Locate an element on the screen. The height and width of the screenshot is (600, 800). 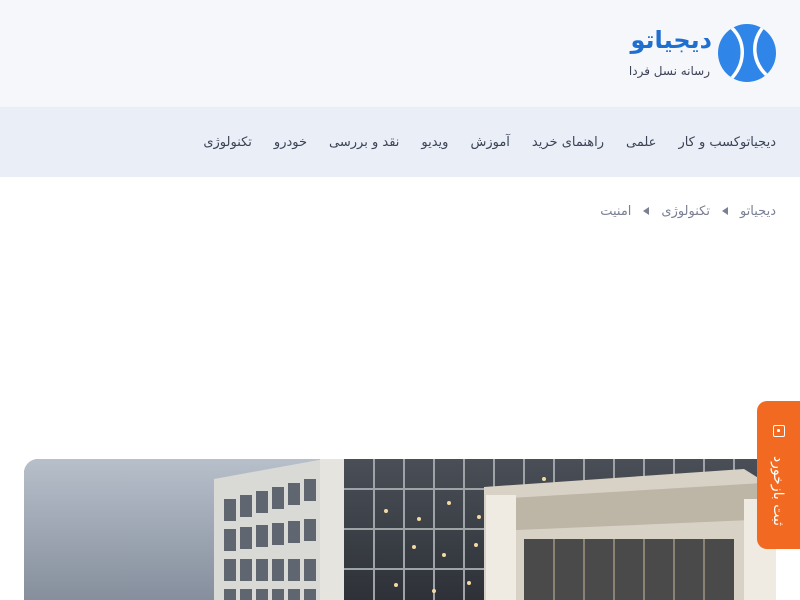
tennis-ball-logo-icon is located at coordinates (747, 53).